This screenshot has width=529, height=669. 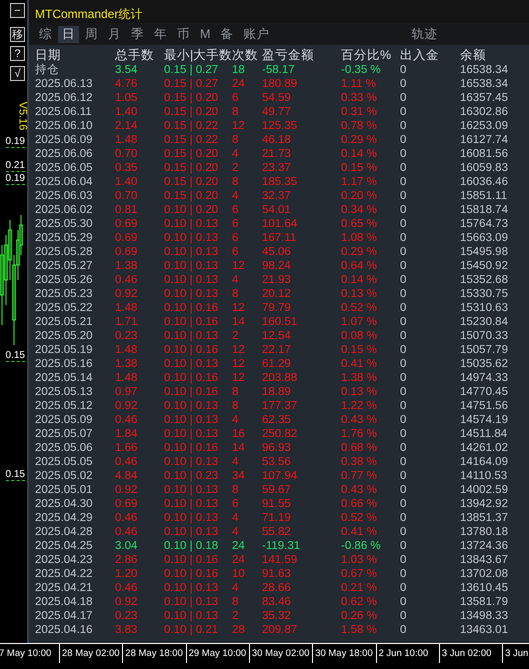 I want to click on profit-cell-text: 21.93, so click(x=277, y=280).